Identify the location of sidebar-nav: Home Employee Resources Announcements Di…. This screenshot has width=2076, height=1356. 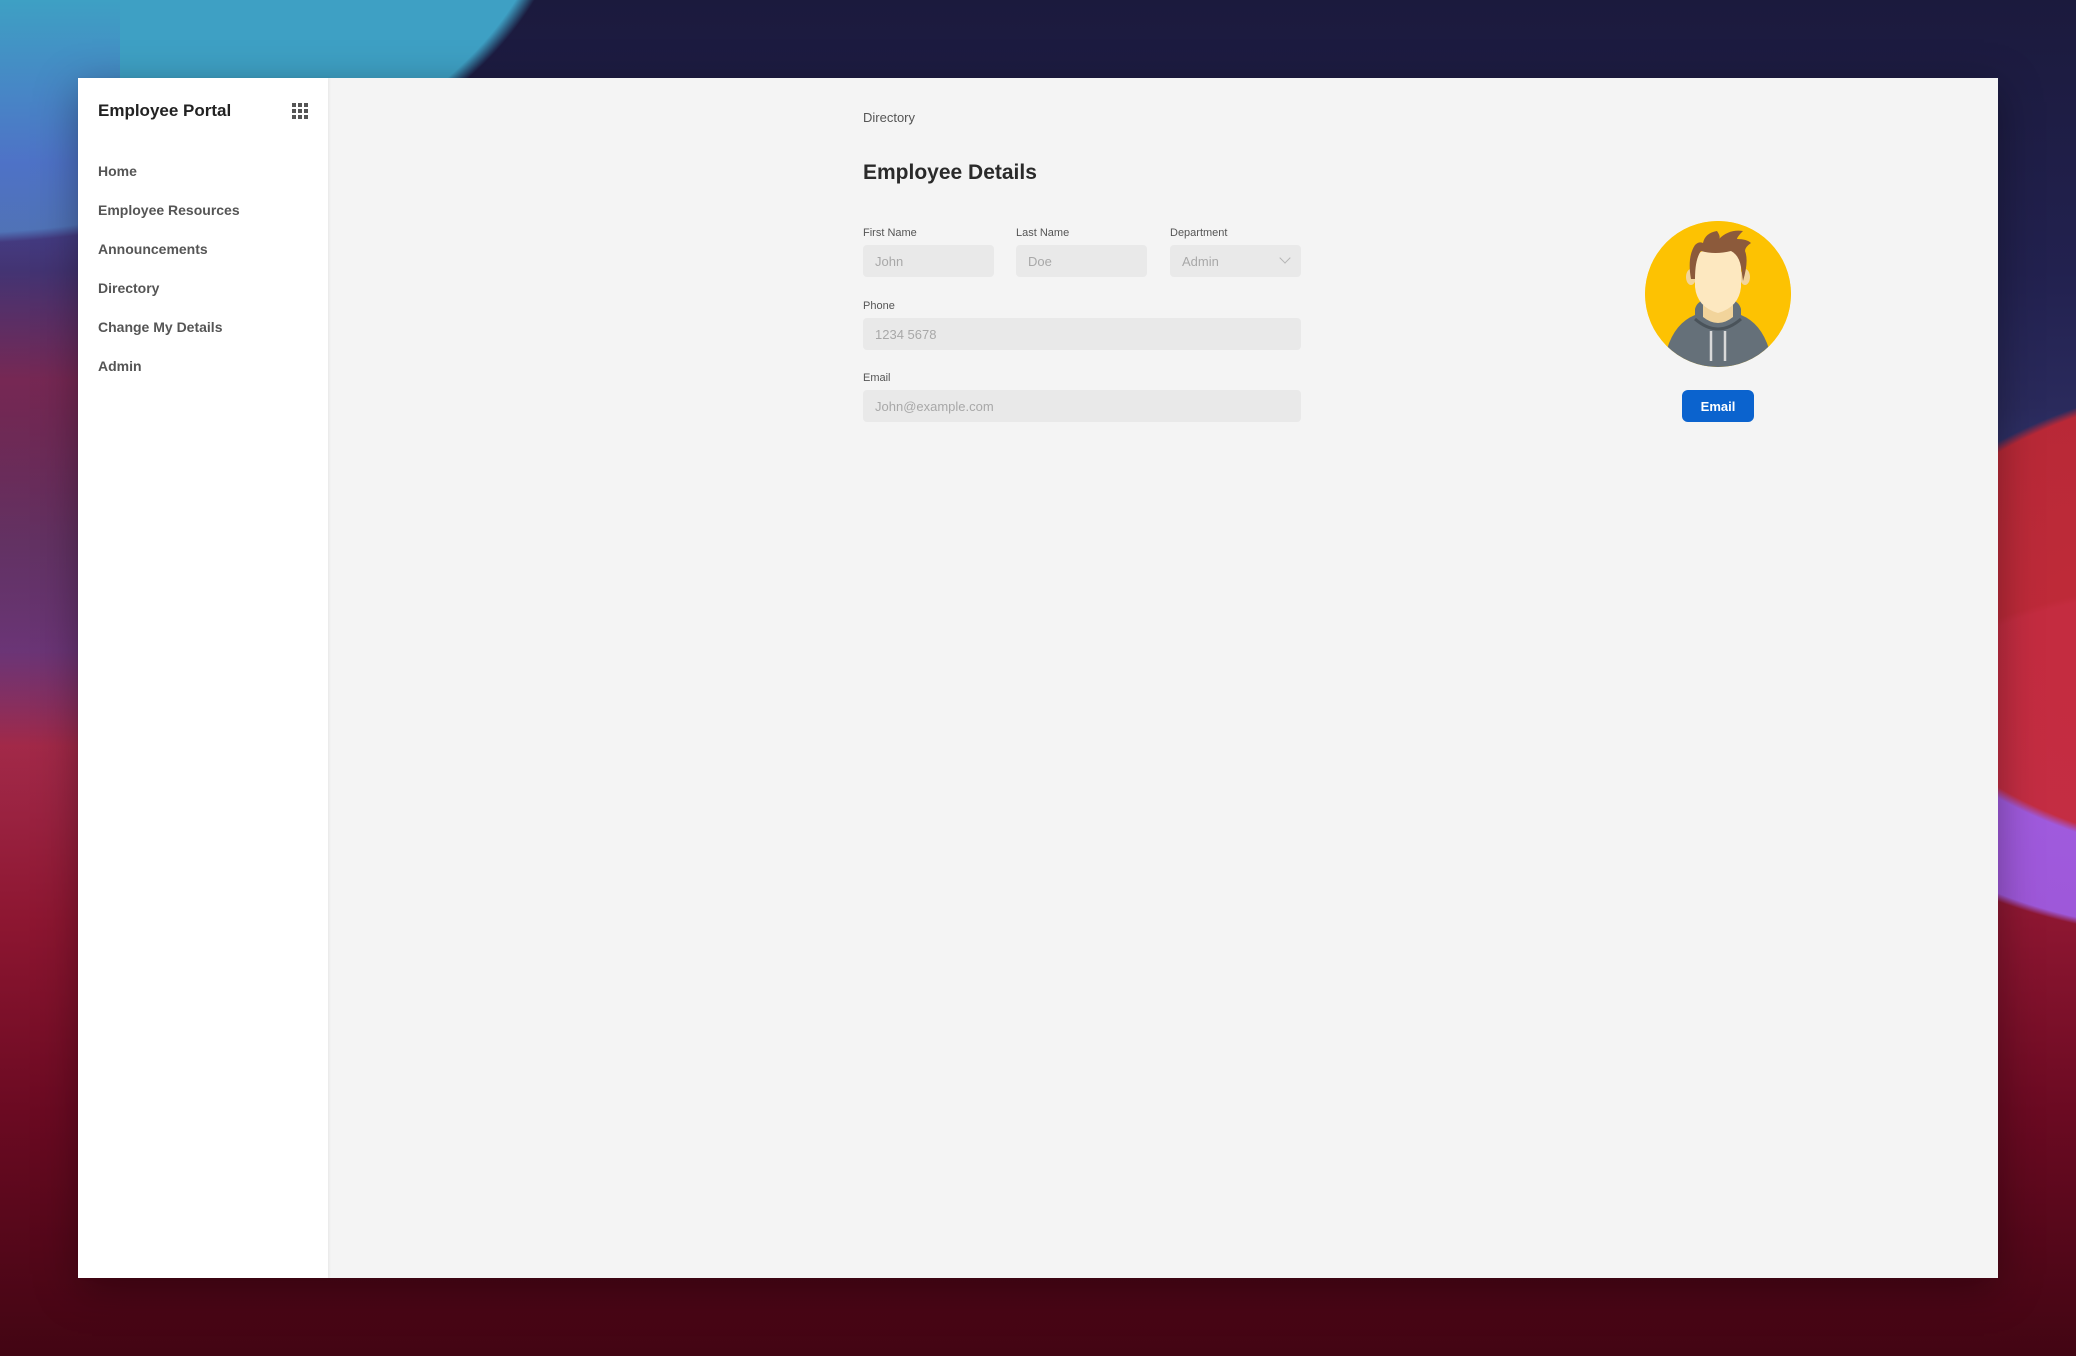
(203, 269).